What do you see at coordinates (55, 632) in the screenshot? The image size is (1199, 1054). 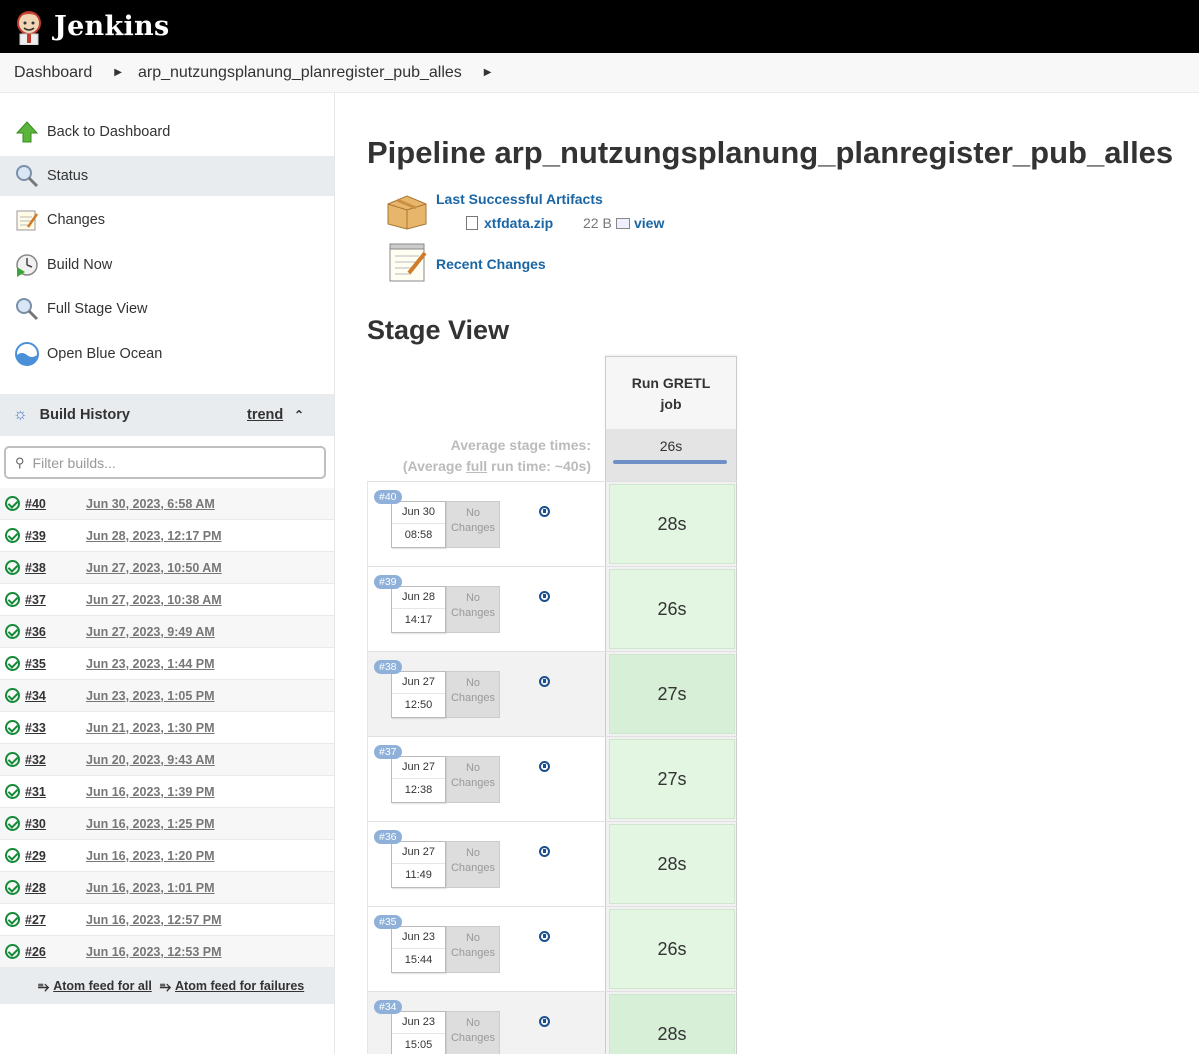 I see `build-number-link: #36` at bounding box center [55, 632].